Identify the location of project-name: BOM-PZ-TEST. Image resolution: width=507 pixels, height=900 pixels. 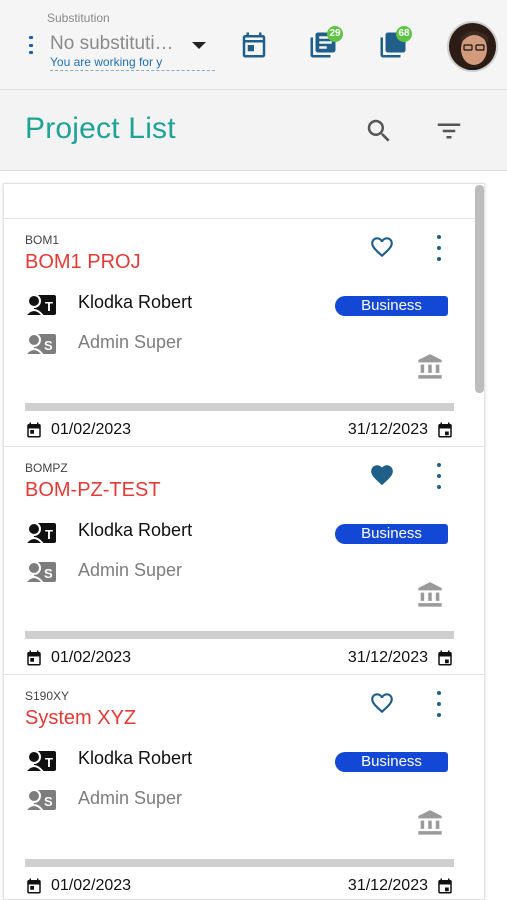
(93, 490).